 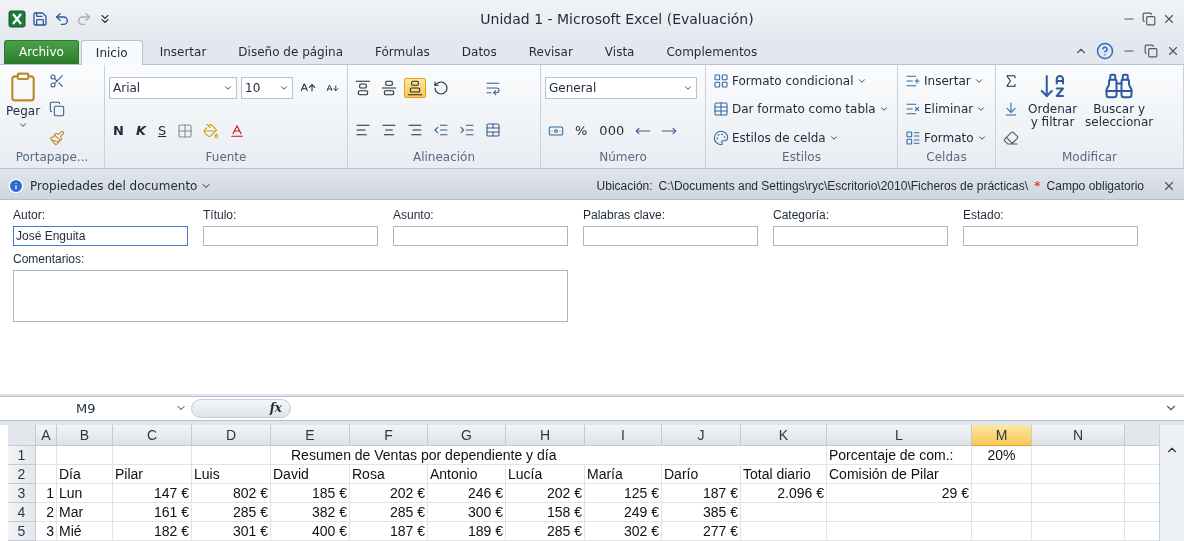 What do you see at coordinates (41, 51) in the screenshot?
I see `file-tab: Archivo` at bounding box center [41, 51].